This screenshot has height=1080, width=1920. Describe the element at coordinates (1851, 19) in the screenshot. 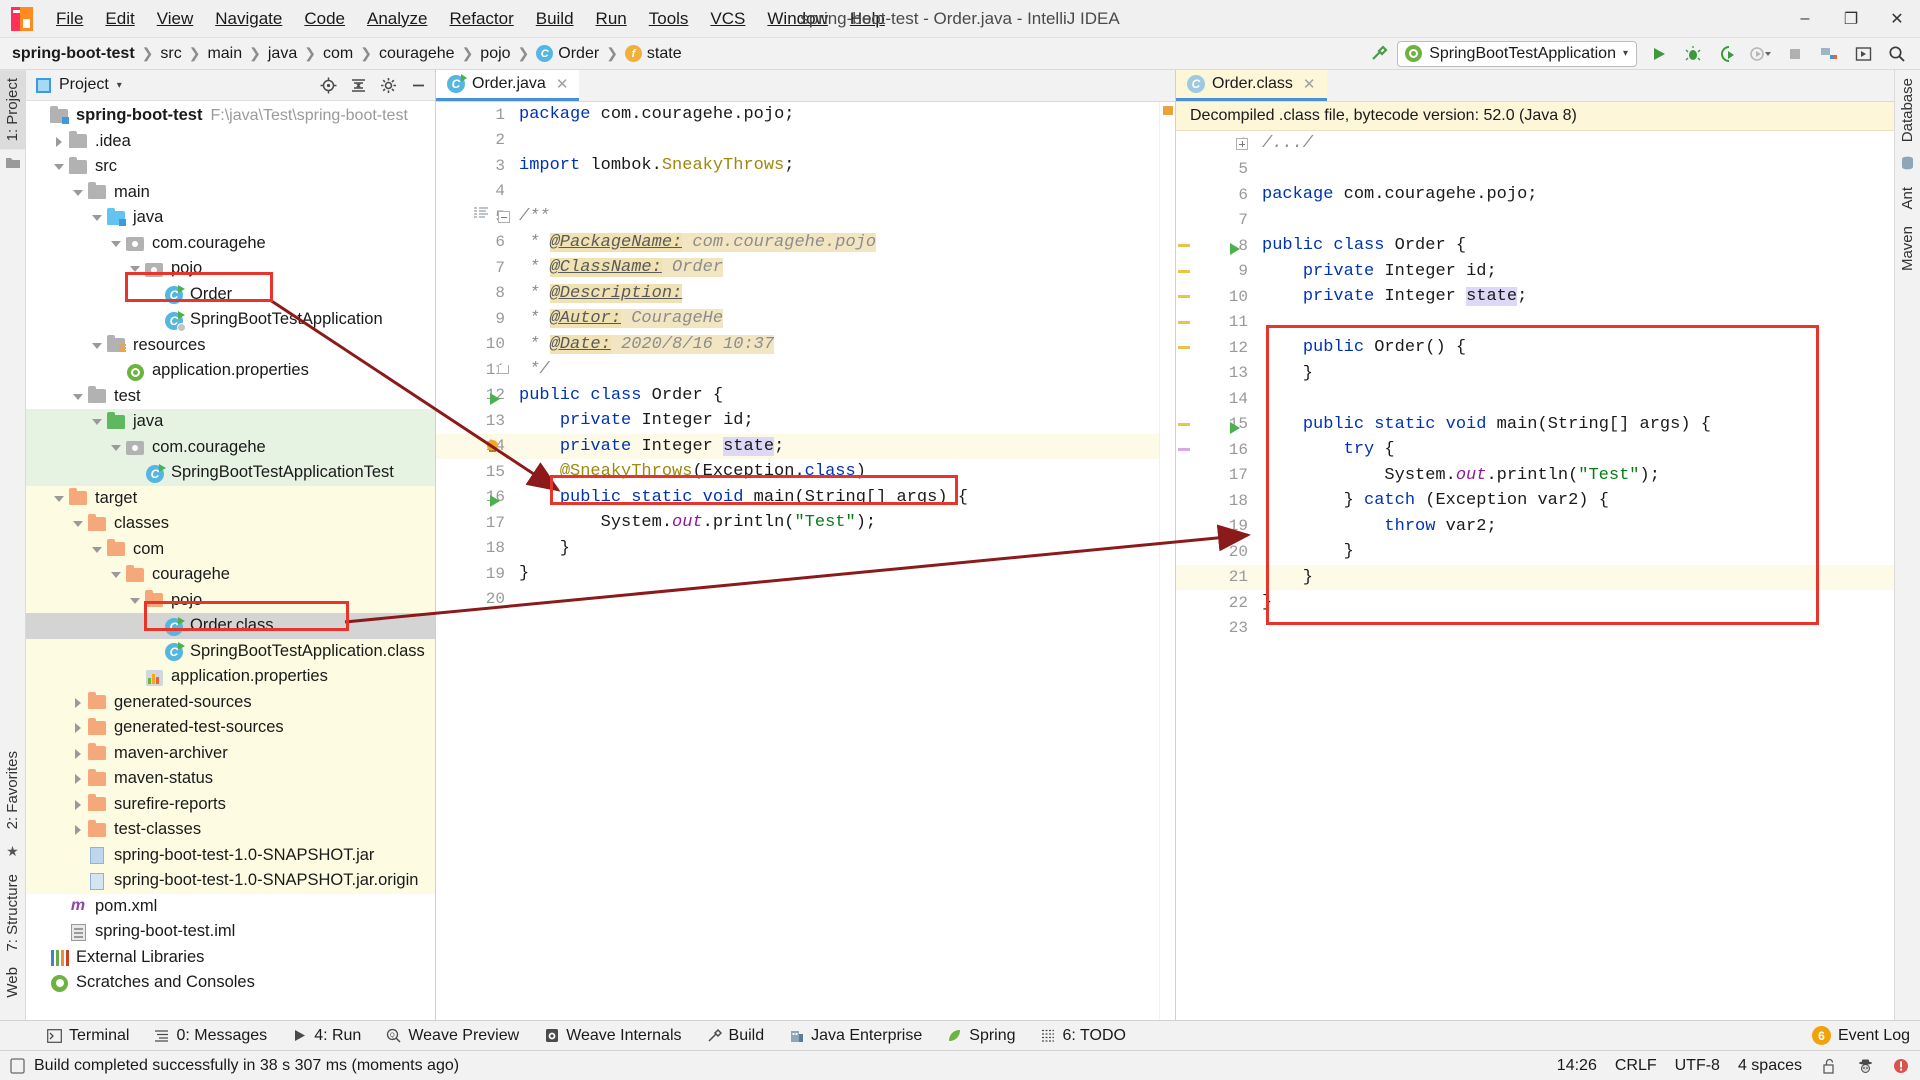

I see `maximize-button: ❐` at that location.